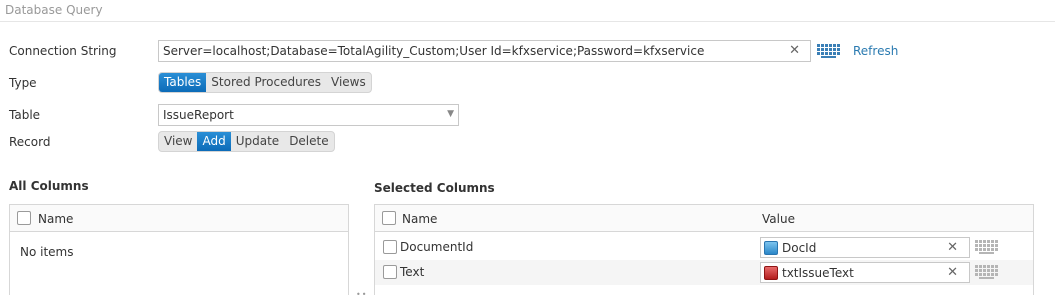 The width and height of the screenshot is (1055, 295). Describe the element at coordinates (771, 273) in the screenshot. I see `text-field-variable-icon` at that location.